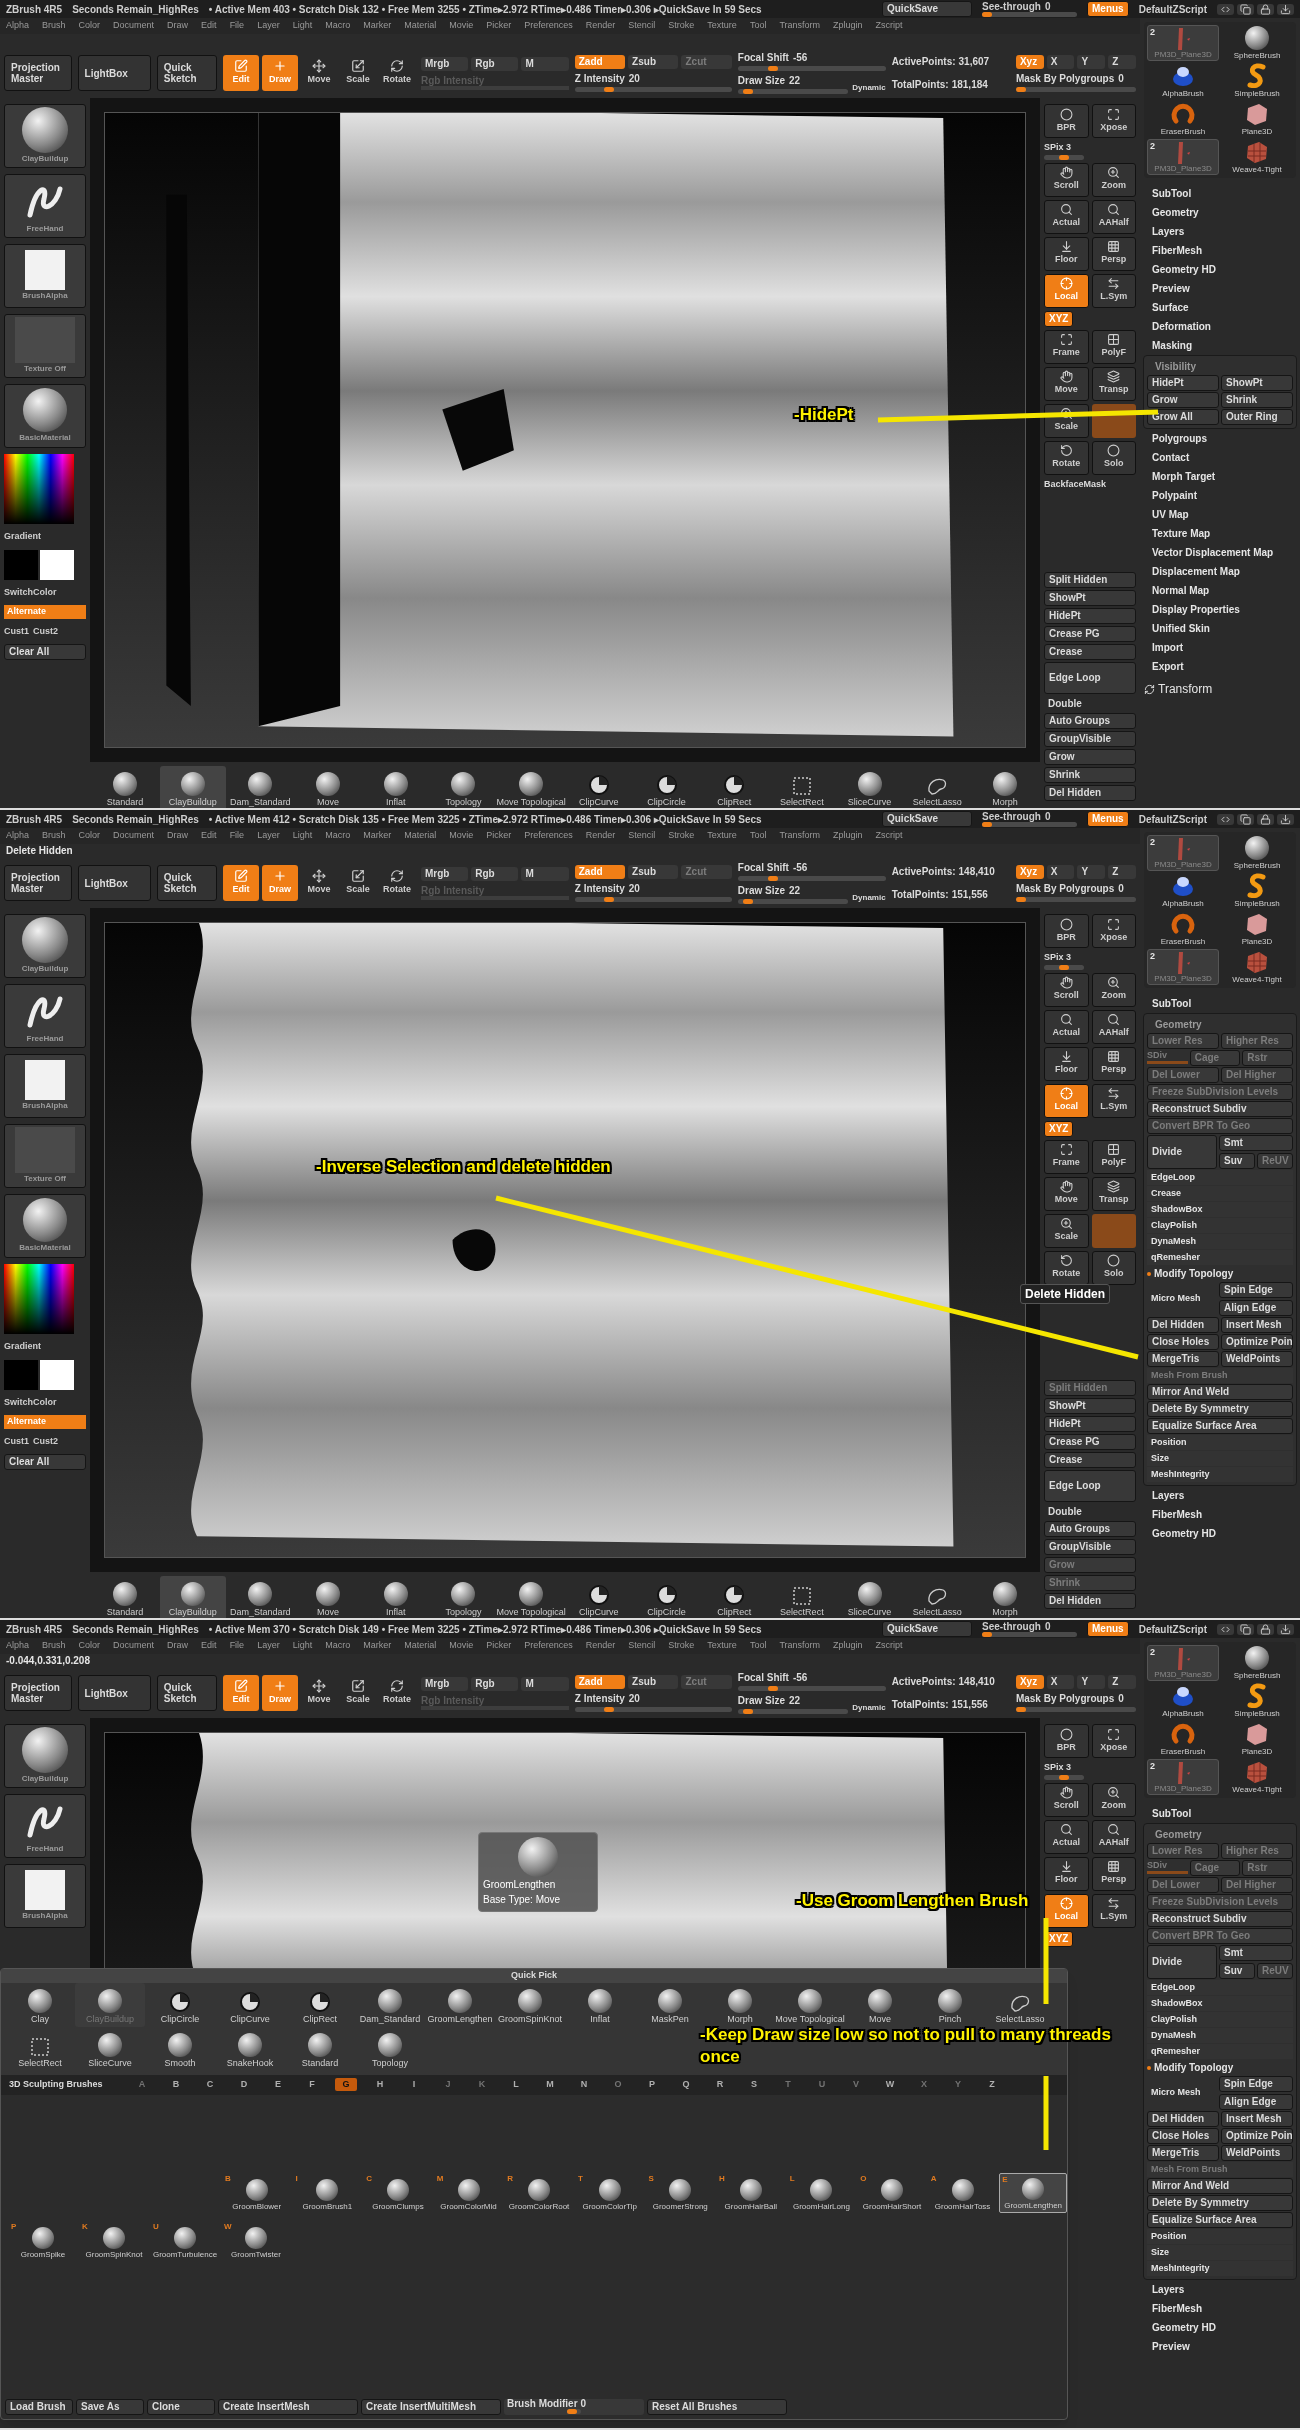 The width and height of the screenshot is (1300, 2432). I want to click on menu-item: Alpha, so click(18, 1646).